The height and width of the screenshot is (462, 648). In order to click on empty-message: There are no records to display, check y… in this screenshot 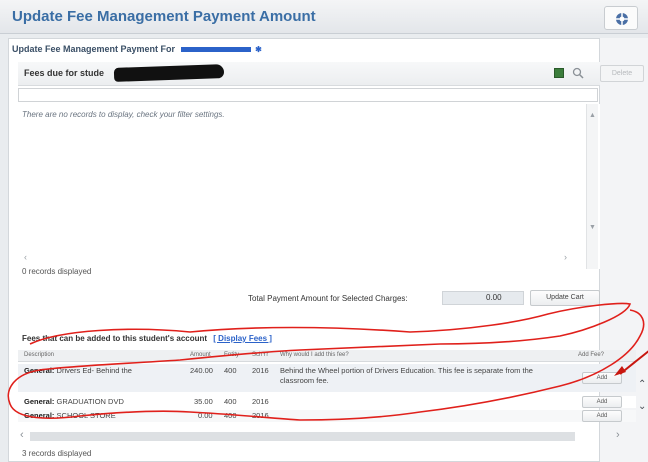, I will do `click(123, 114)`.